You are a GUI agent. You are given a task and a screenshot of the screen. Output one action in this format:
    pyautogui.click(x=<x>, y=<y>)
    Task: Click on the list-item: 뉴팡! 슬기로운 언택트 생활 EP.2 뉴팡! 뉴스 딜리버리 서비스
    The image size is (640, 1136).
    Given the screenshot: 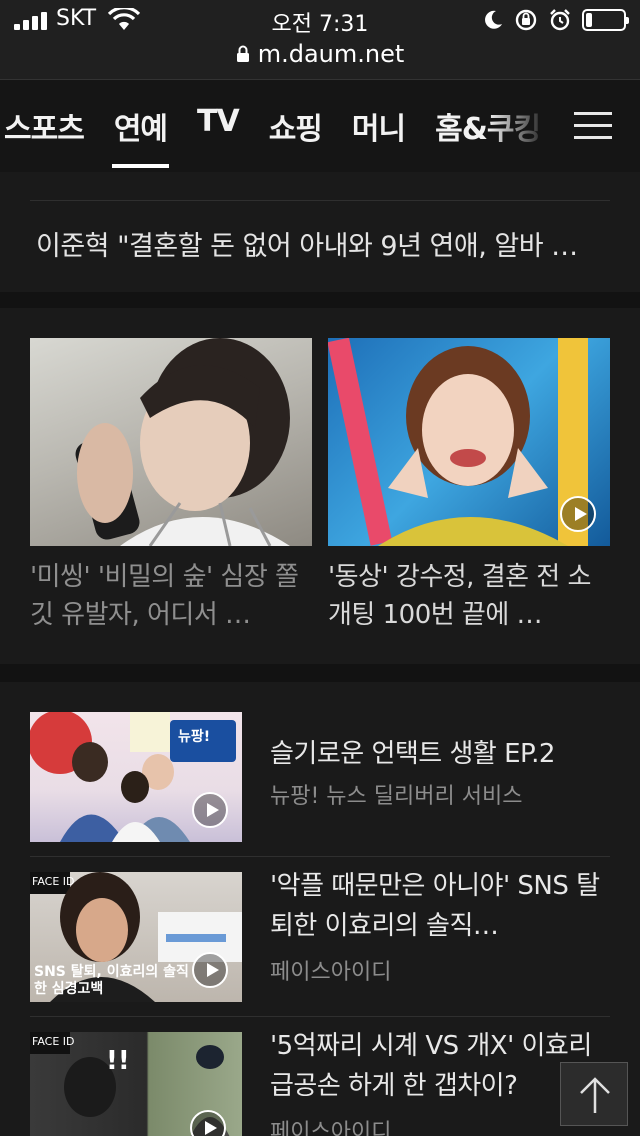 What is the action you would take?
    pyautogui.click(x=320, y=777)
    